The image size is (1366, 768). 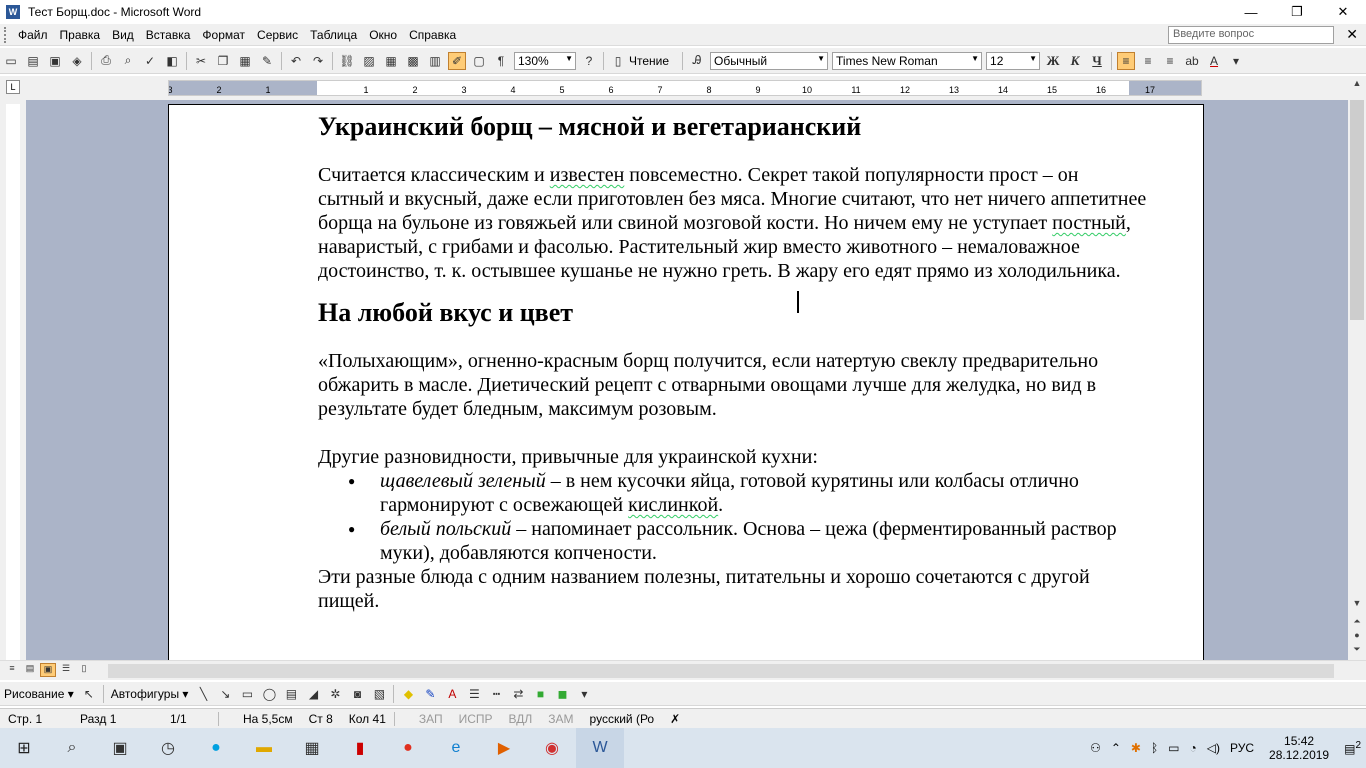 I want to click on bold-button: Ж, so click(x=1053, y=61).